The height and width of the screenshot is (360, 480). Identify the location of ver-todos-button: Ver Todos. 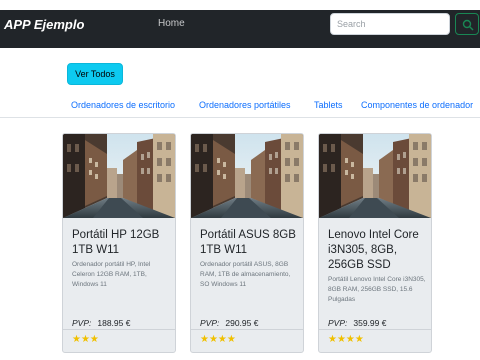
(95, 74).